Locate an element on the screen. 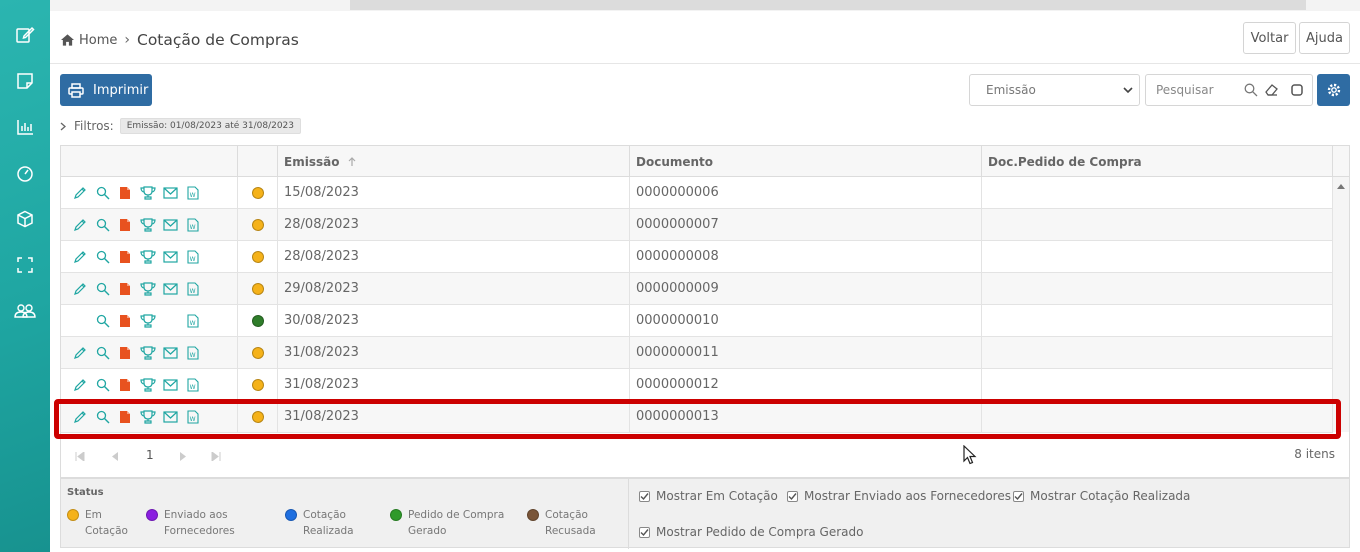 The height and width of the screenshot is (552, 1360). show-enviado-checkbox: Mostrar Enviado aos Fornecedores is located at coordinates (899, 496).